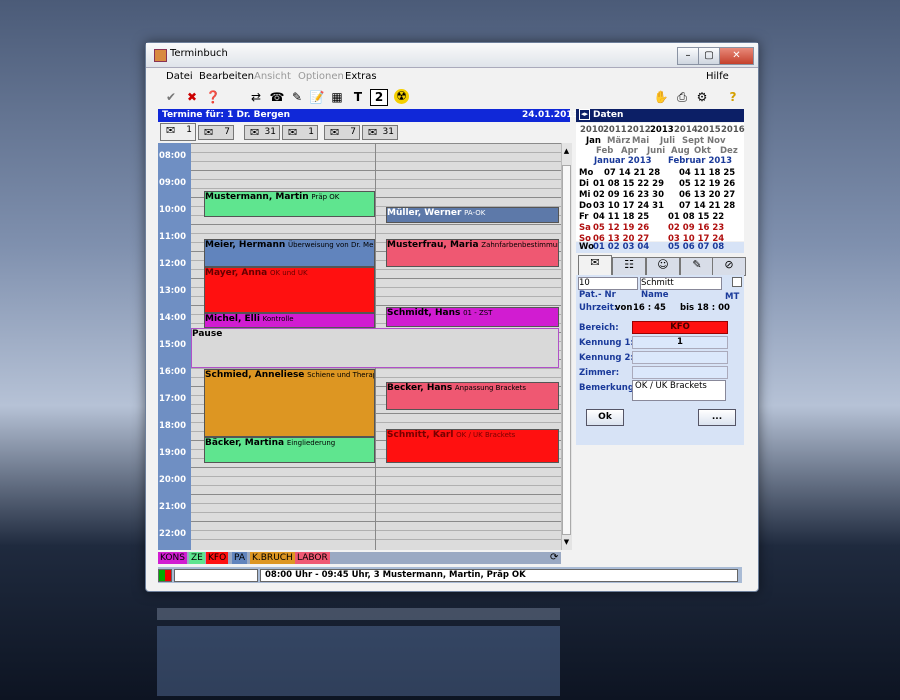  What do you see at coordinates (696, 228) in the screenshot?
I see `feb-dates: 02 09 16 23` at bounding box center [696, 228].